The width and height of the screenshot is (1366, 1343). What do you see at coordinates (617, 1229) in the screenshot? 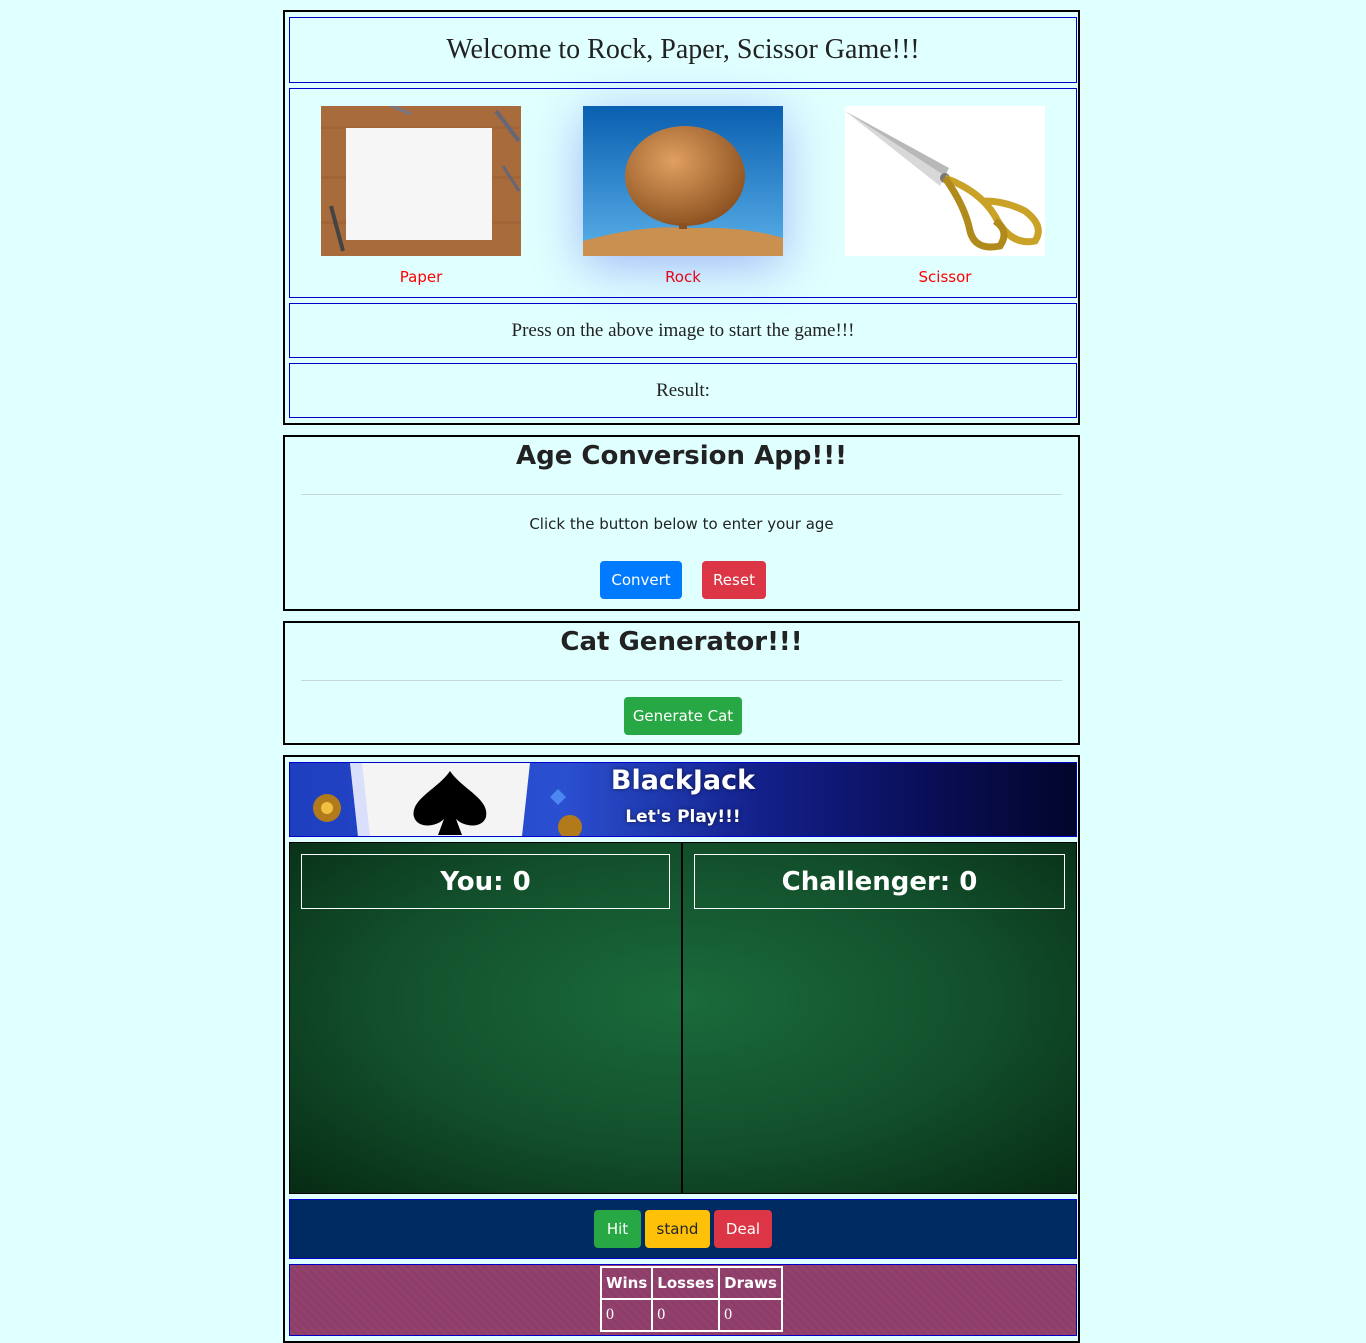
I see `hit-button: Hit` at bounding box center [617, 1229].